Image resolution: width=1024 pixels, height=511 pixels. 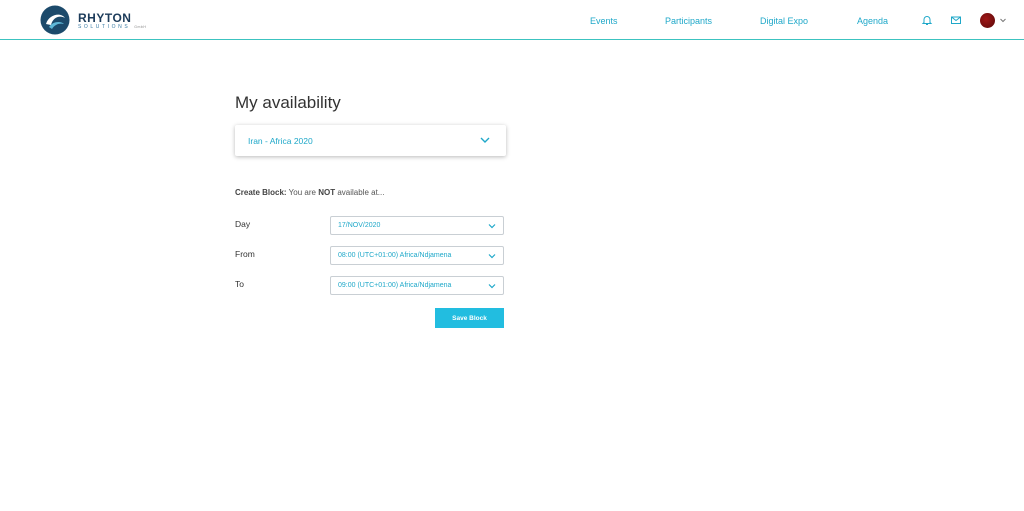 What do you see at coordinates (370, 140) in the screenshot?
I see `event-select-dropdown: Iran - Africa 2020` at bounding box center [370, 140].